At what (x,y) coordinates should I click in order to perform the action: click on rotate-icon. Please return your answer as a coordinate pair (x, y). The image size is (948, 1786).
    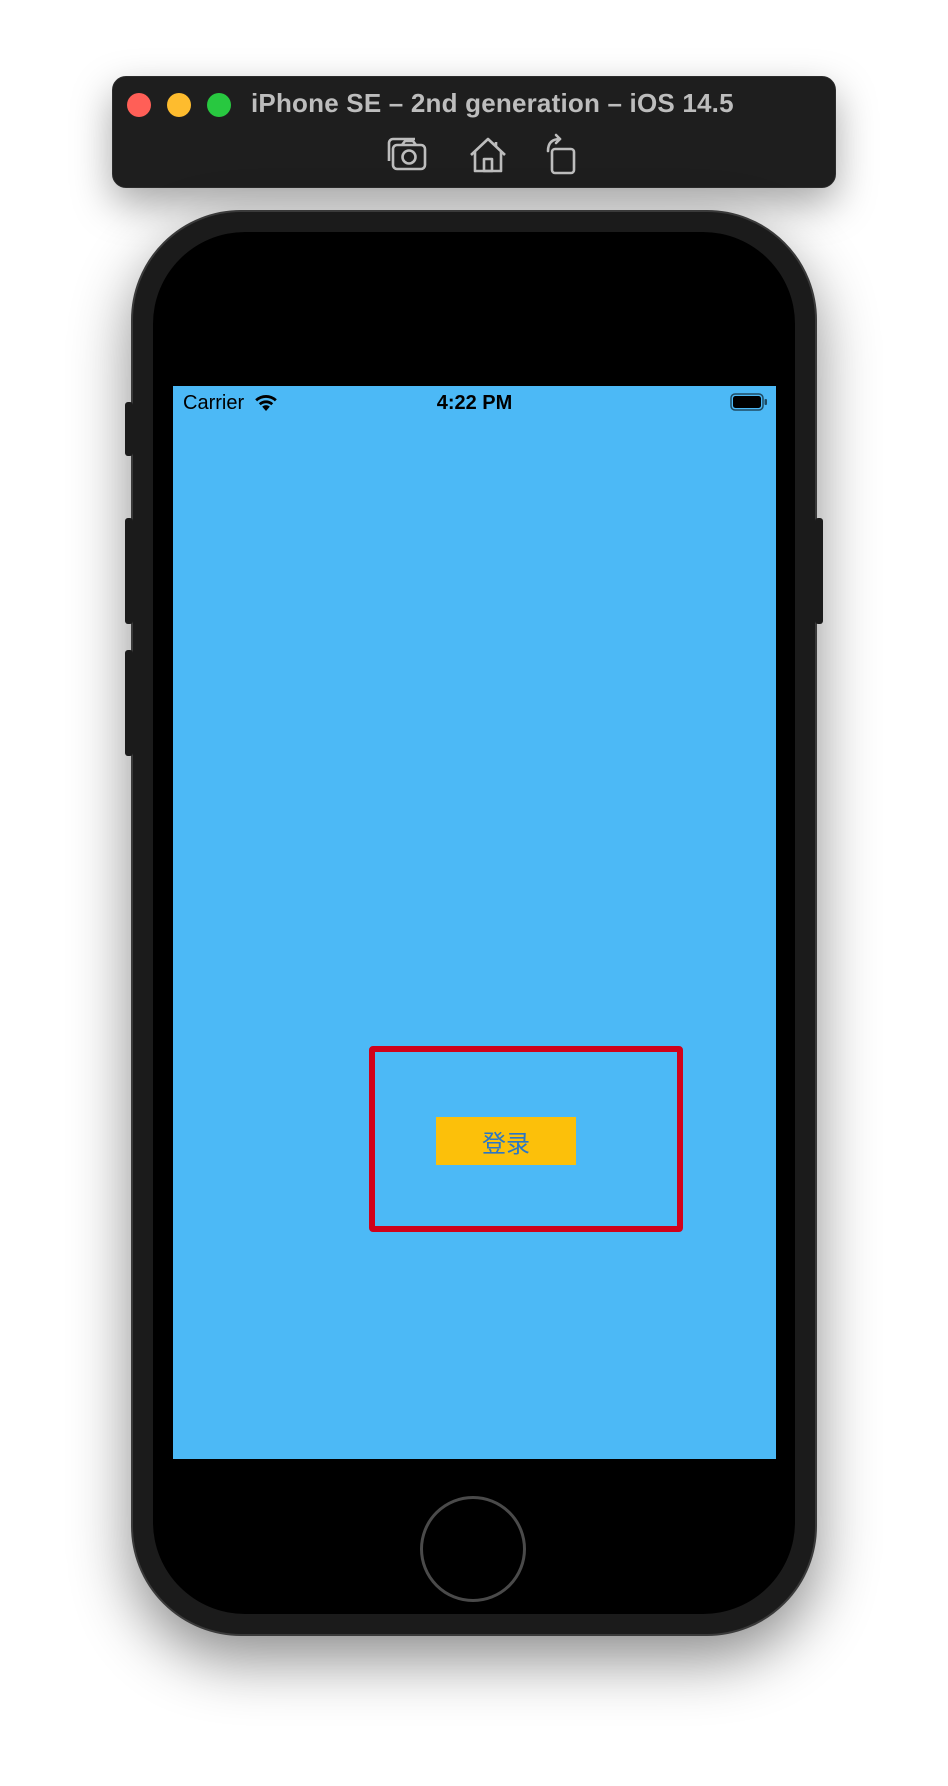
    Looking at the image, I should click on (562, 155).